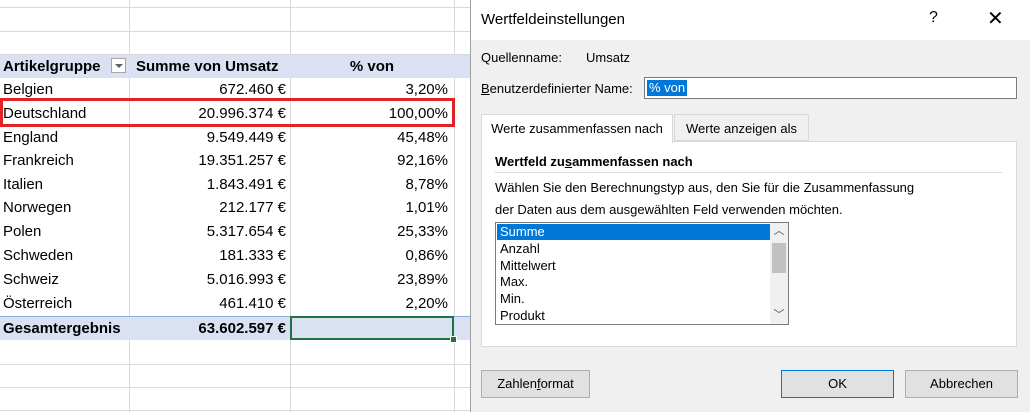 The width and height of the screenshot is (1030, 412). Describe the element at coordinates (227, 112) in the screenshot. I see `highlight-annotation-box` at that location.